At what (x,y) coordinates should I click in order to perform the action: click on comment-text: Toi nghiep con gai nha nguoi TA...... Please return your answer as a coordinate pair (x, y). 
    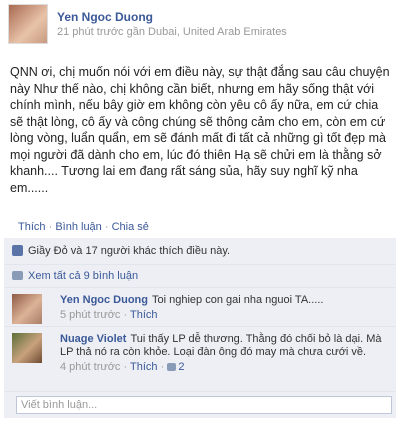
    Looking at the image, I should click on (238, 300).